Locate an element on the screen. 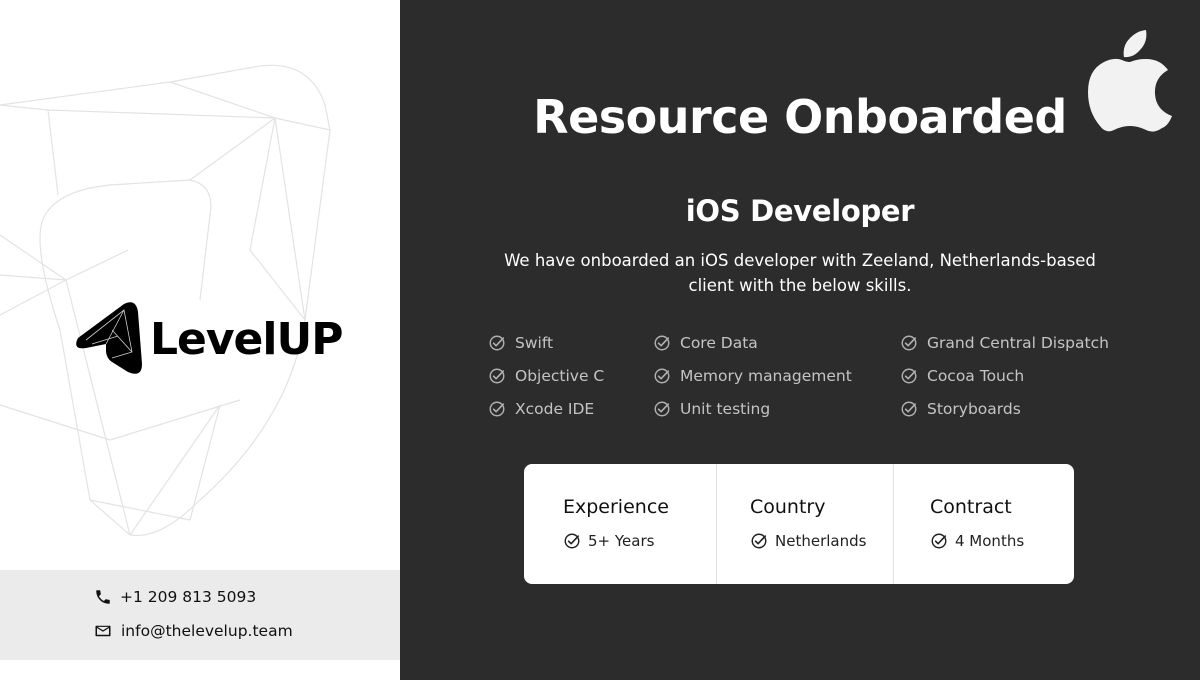 This screenshot has height=680, width=1200. skill-item: Cocoa Touch is located at coordinates (1004, 375).